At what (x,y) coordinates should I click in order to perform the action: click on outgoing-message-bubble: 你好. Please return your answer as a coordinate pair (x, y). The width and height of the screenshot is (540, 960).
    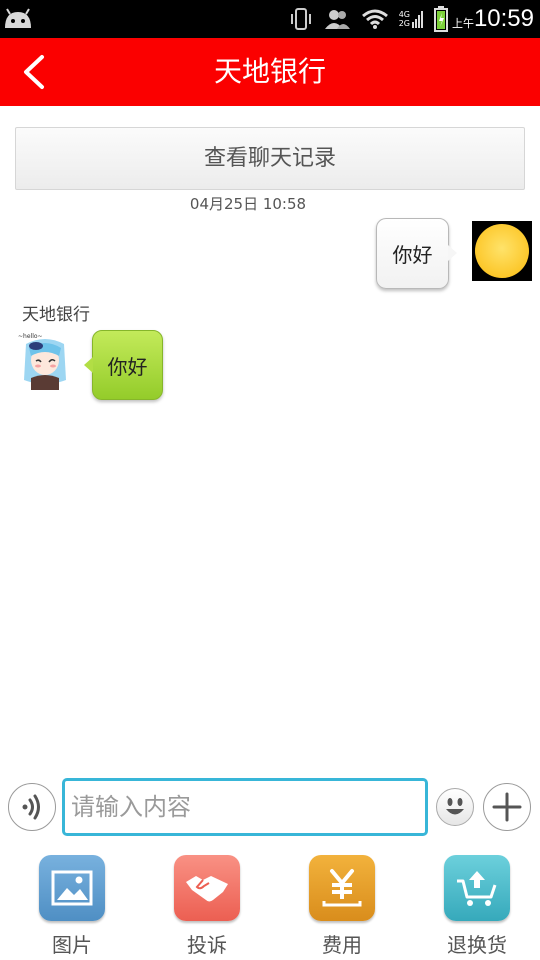
    Looking at the image, I should click on (416, 253).